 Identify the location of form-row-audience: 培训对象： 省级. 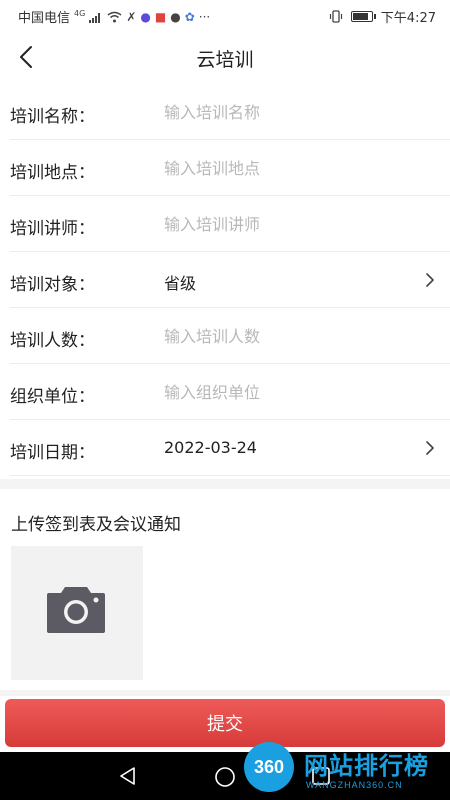
(225, 280).